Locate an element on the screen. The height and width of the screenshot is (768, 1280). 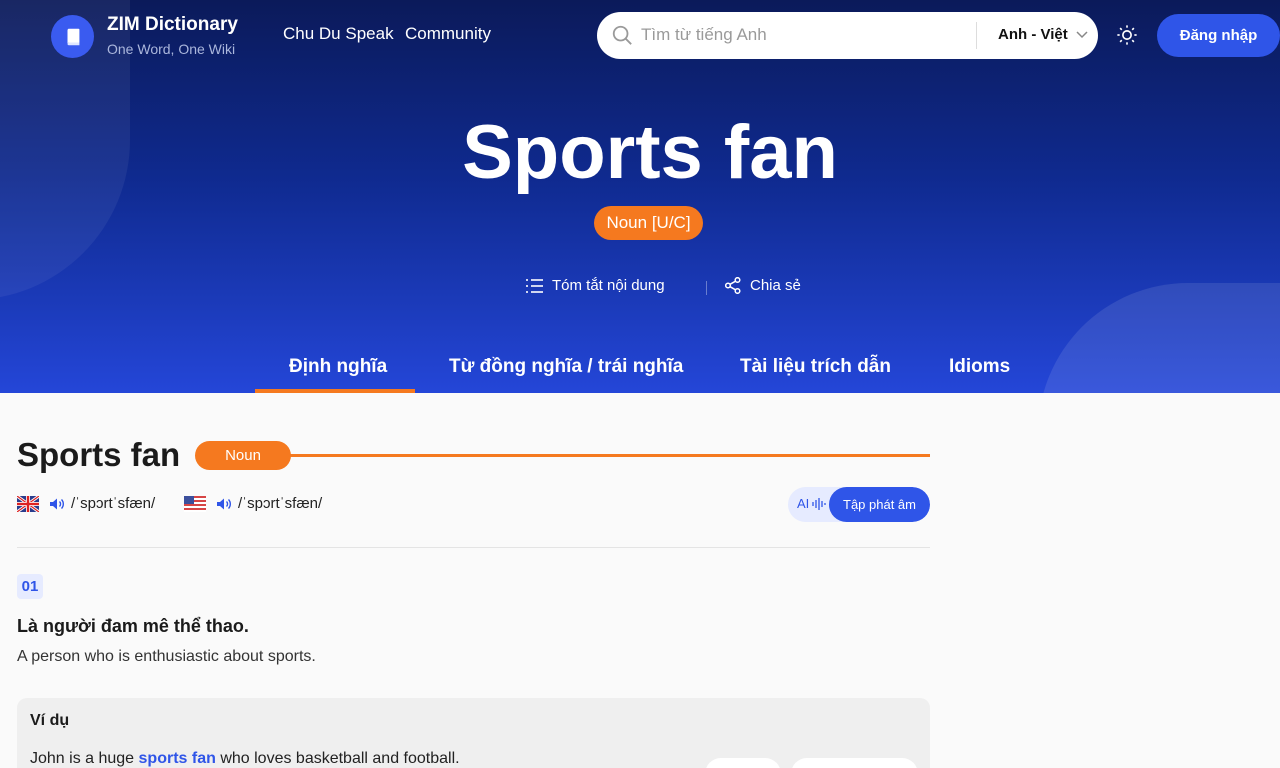
active-tab-indicator is located at coordinates (335, 391).